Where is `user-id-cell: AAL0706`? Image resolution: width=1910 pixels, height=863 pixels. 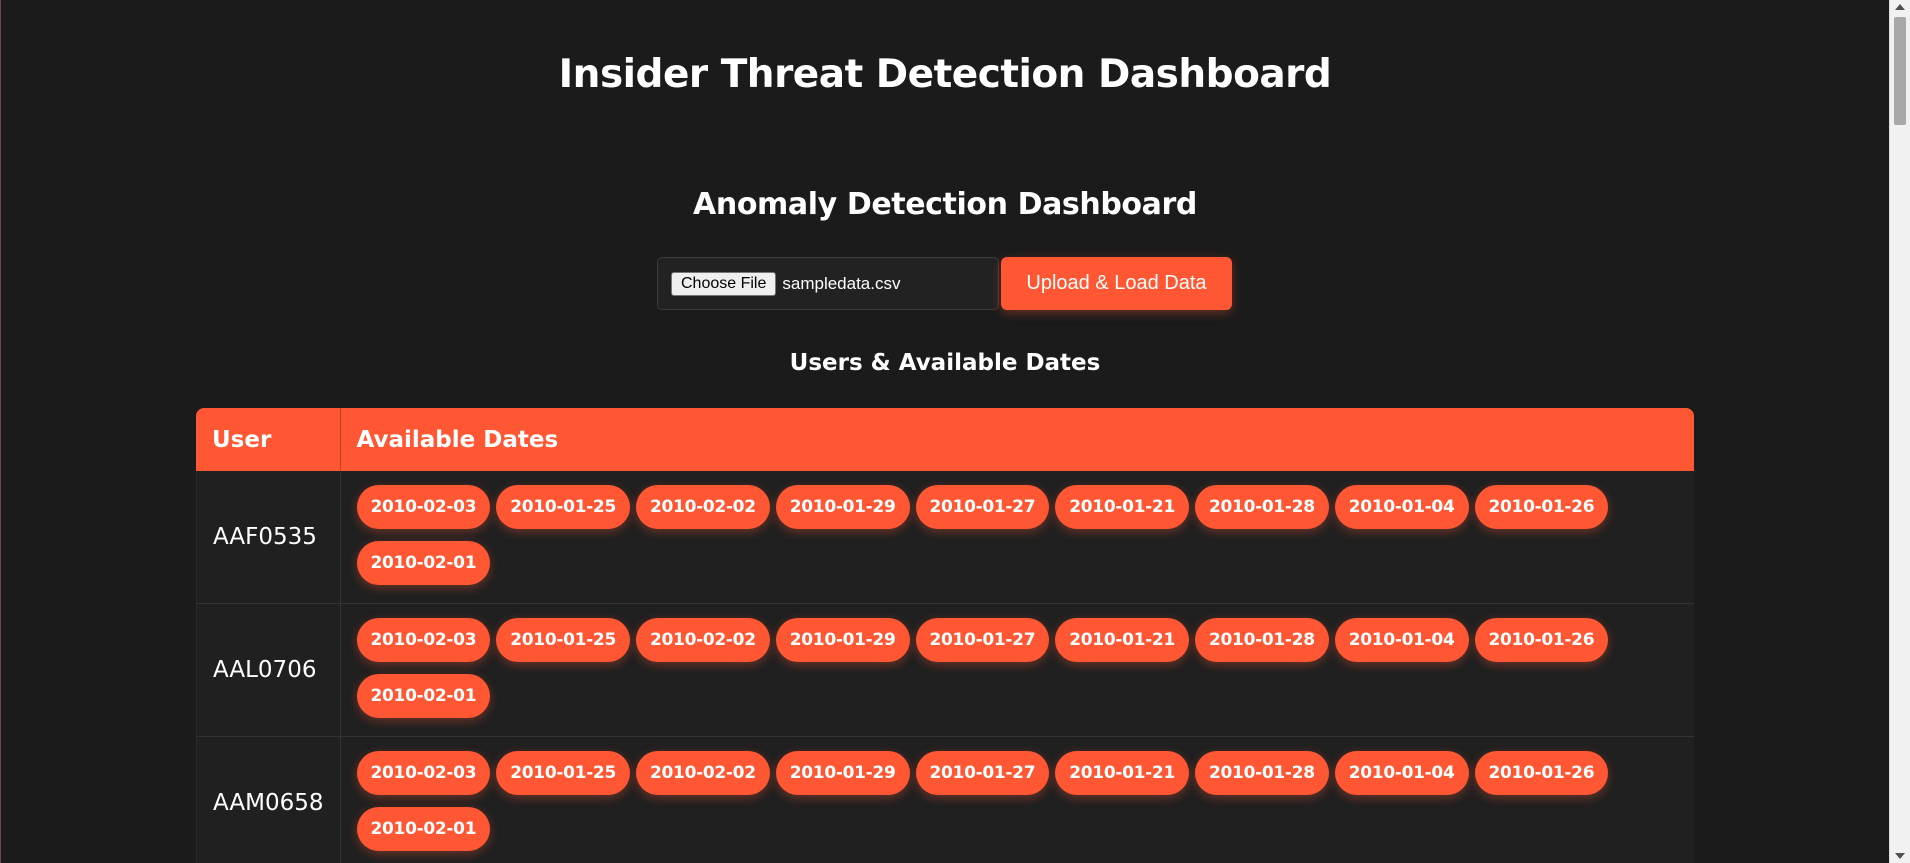 user-id-cell: AAL0706 is located at coordinates (268, 670).